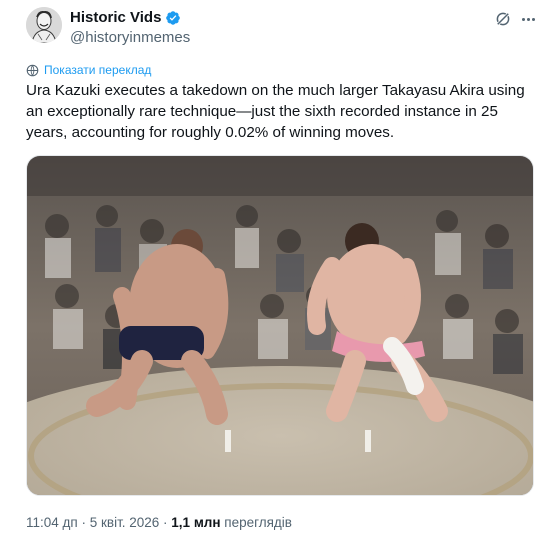 Image resolution: width=552 pixels, height=540 pixels. What do you see at coordinates (196, 522) in the screenshot?
I see `views-count: 1,1 млн` at bounding box center [196, 522].